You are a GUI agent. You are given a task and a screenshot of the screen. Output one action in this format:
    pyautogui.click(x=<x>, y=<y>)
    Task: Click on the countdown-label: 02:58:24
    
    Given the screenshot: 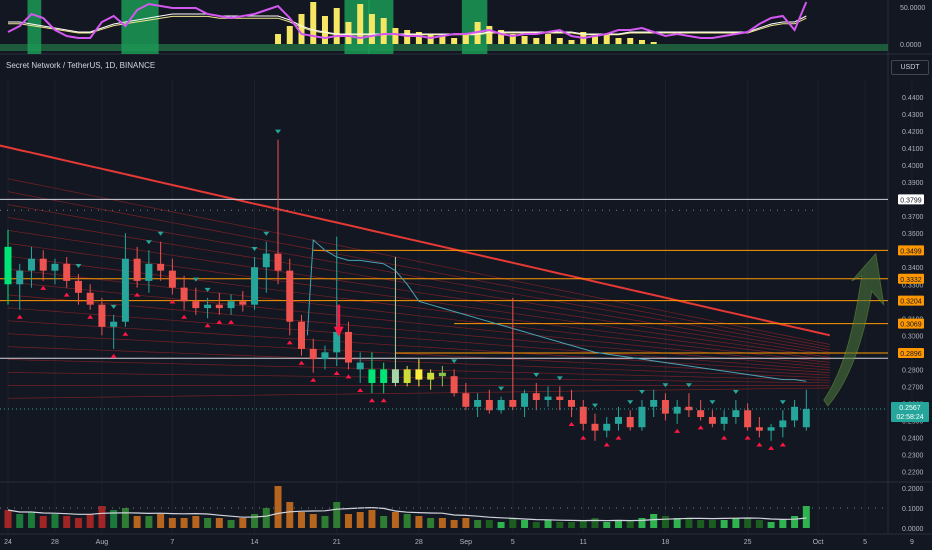 What is the action you would take?
    pyautogui.click(x=909, y=417)
    